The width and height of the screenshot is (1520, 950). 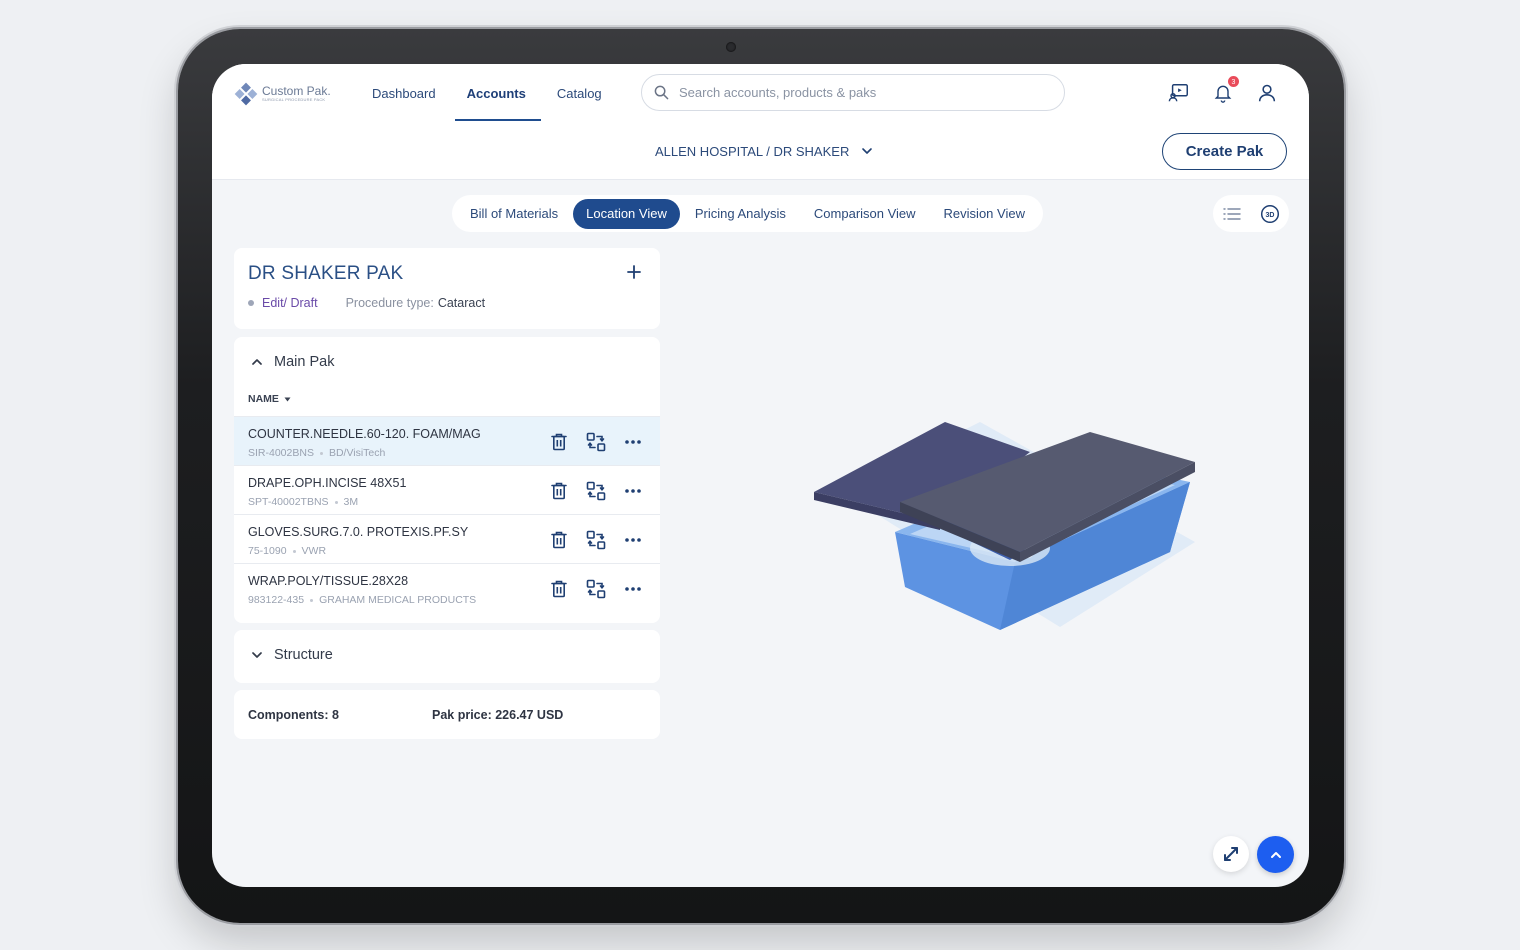 What do you see at coordinates (752, 151) in the screenshot?
I see `breadcrumb-text: ALLEN HOSPITAL / DR SHAKER` at bounding box center [752, 151].